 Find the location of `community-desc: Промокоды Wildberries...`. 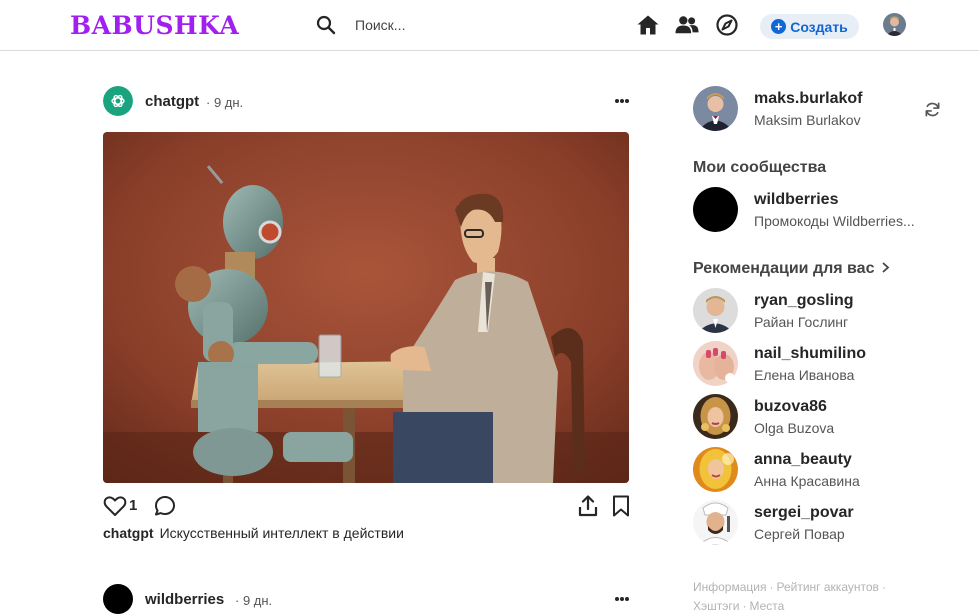

community-desc: Промокоды Wildberries... is located at coordinates (834, 221).